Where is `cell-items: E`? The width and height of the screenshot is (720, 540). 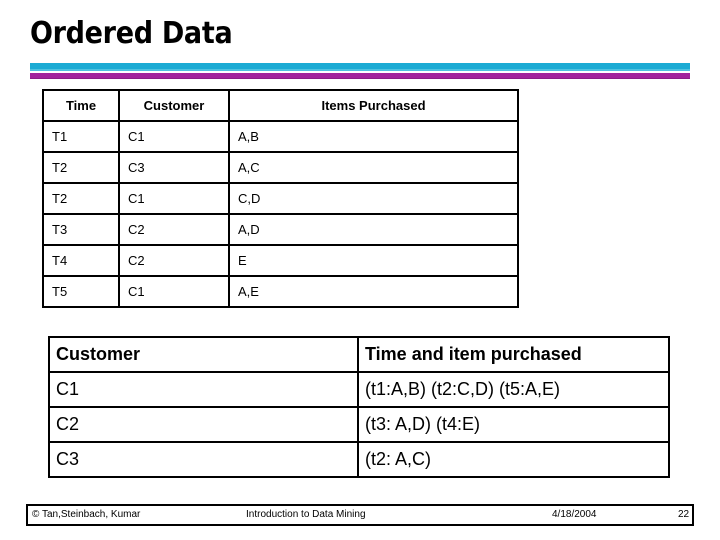 cell-items: E is located at coordinates (373, 260).